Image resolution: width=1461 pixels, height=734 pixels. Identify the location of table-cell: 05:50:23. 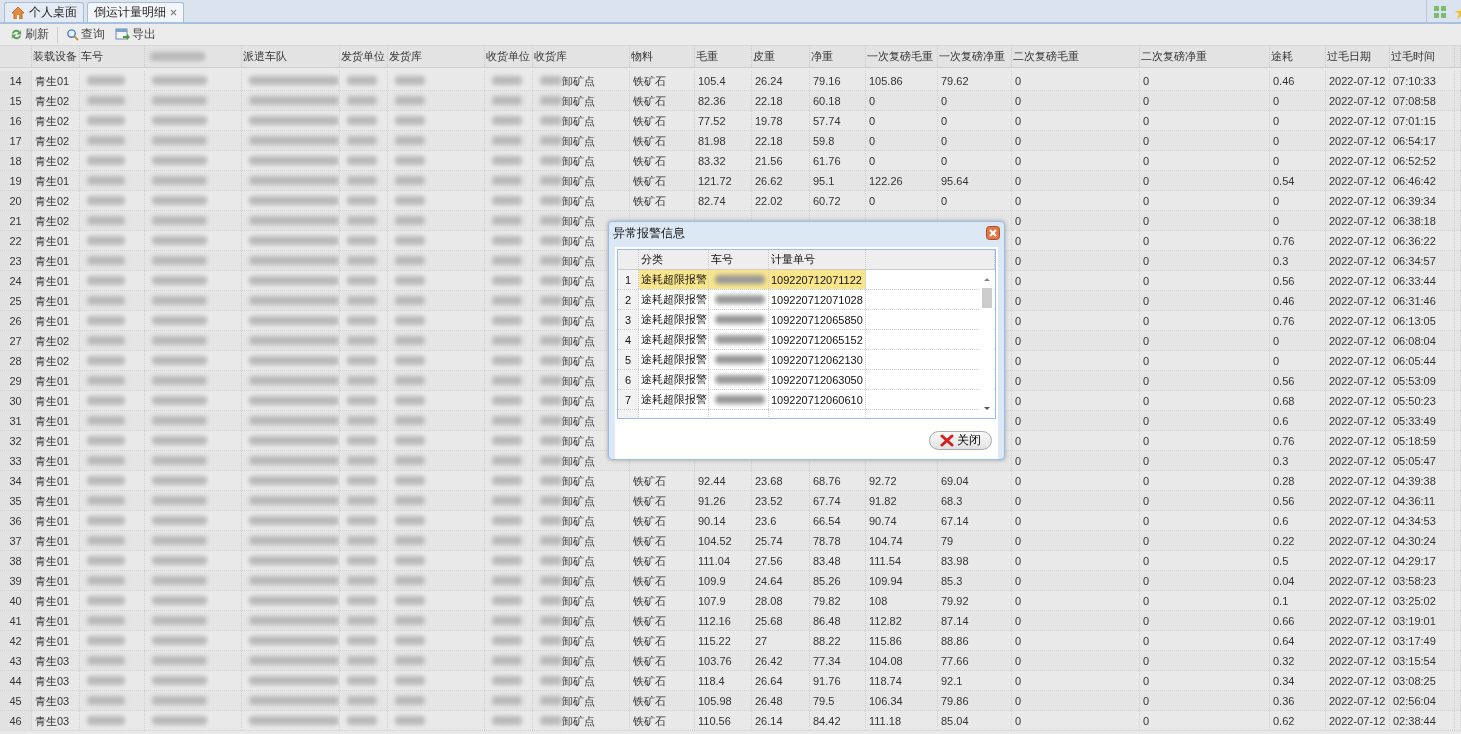
(1414, 400).